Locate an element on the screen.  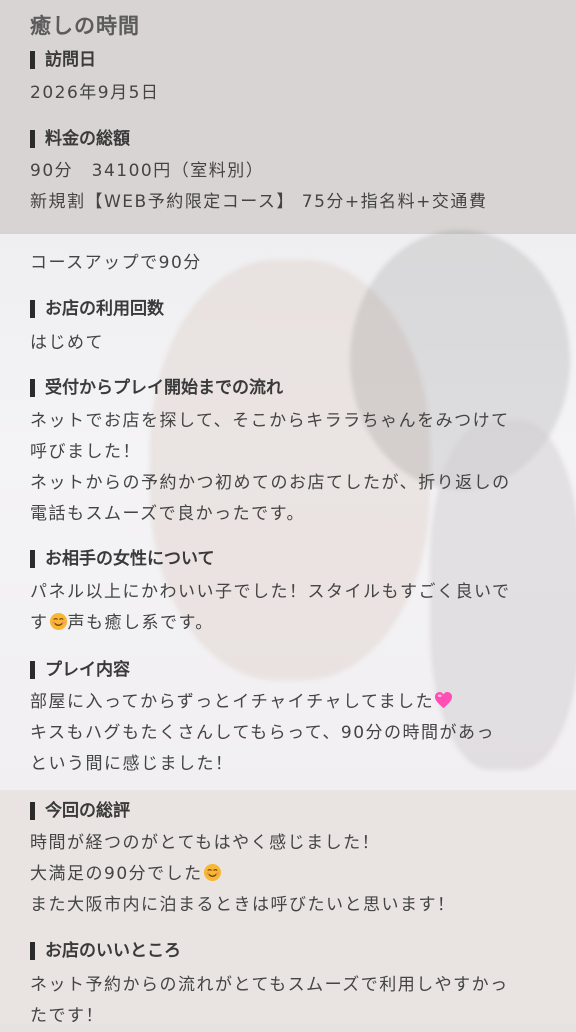
visit-date-text: 2026年9月5日 is located at coordinates (95, 93).